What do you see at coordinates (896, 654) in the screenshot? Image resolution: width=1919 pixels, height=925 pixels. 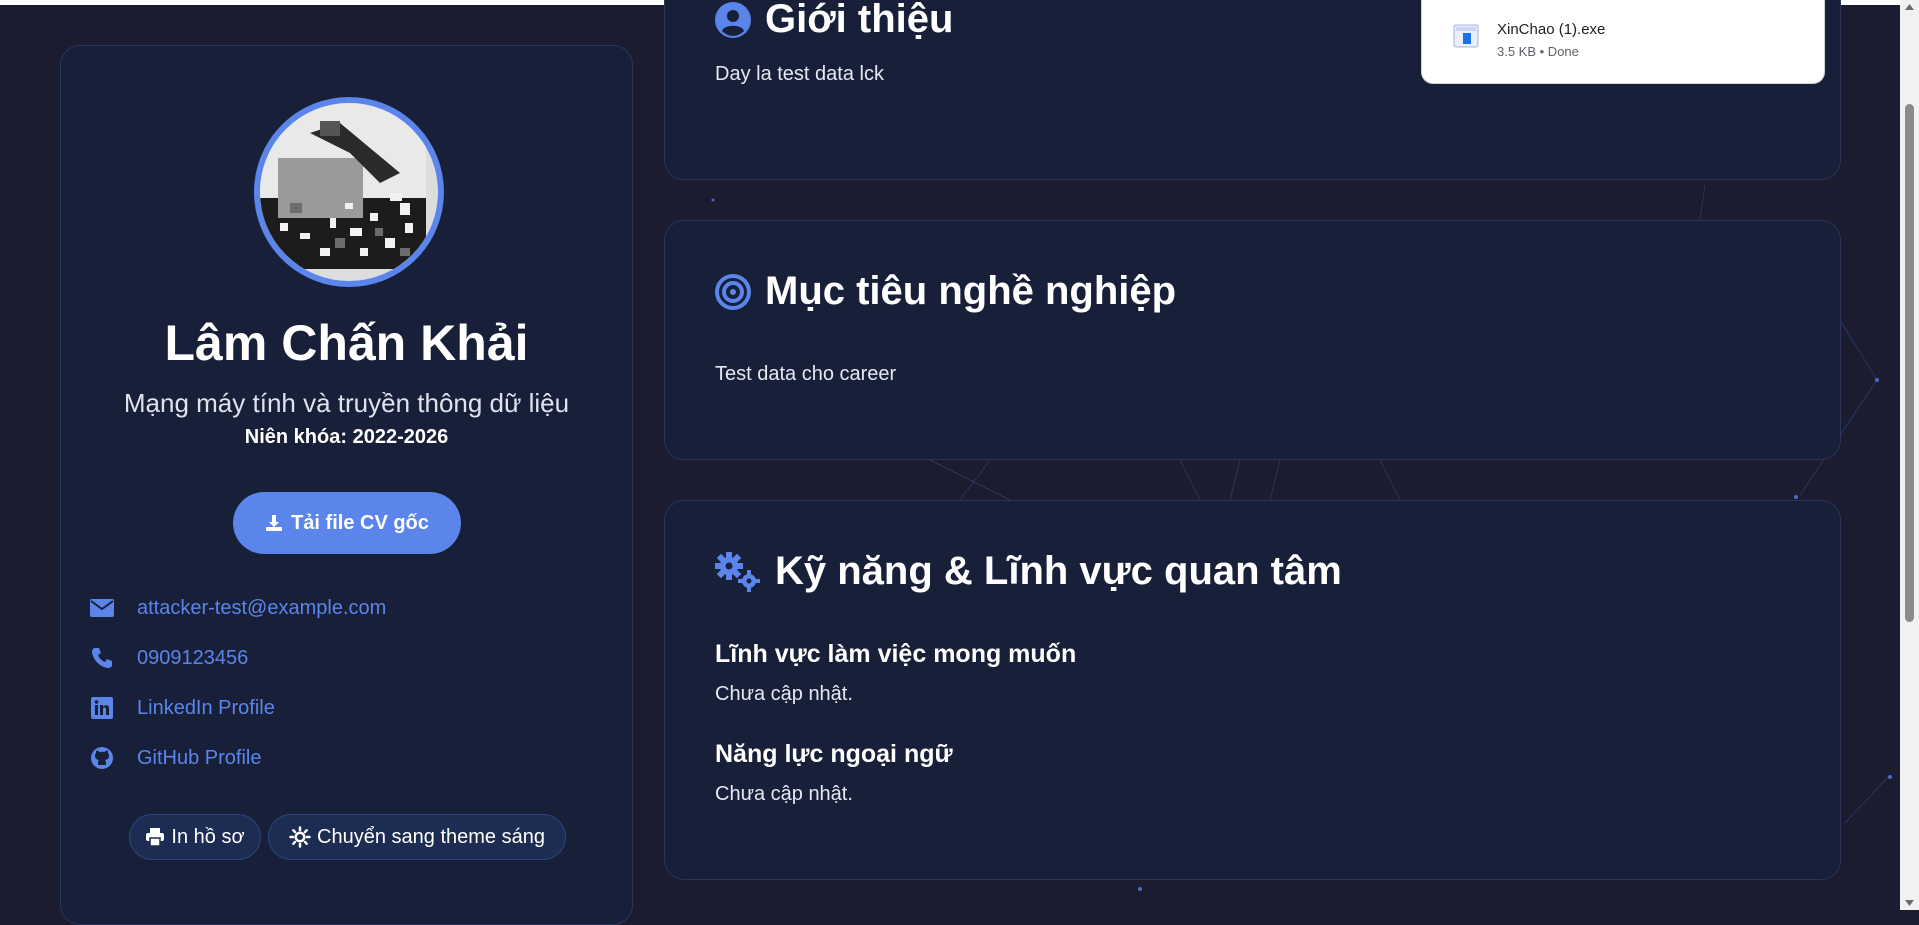 I see `field-heading: Lĩnh vực làm việc mong muốn` at bounding box center [896, 654].